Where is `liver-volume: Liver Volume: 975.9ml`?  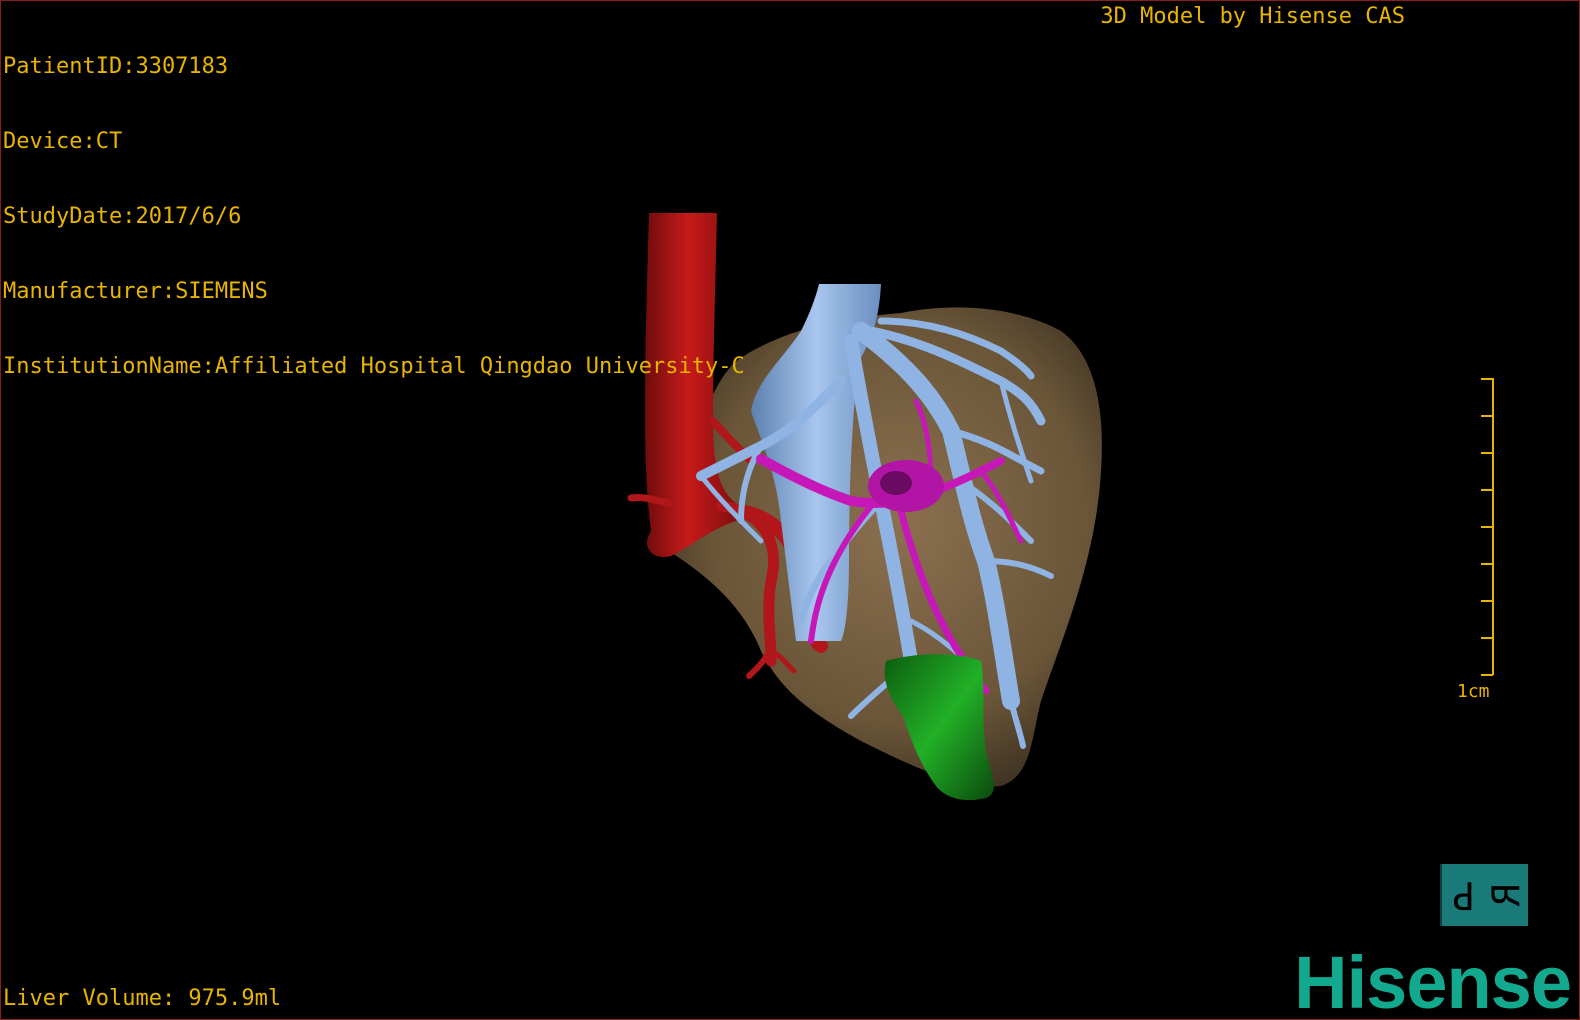 liver-volume: Liver Volume: 975.9ml is located at coordinates (142, 998).